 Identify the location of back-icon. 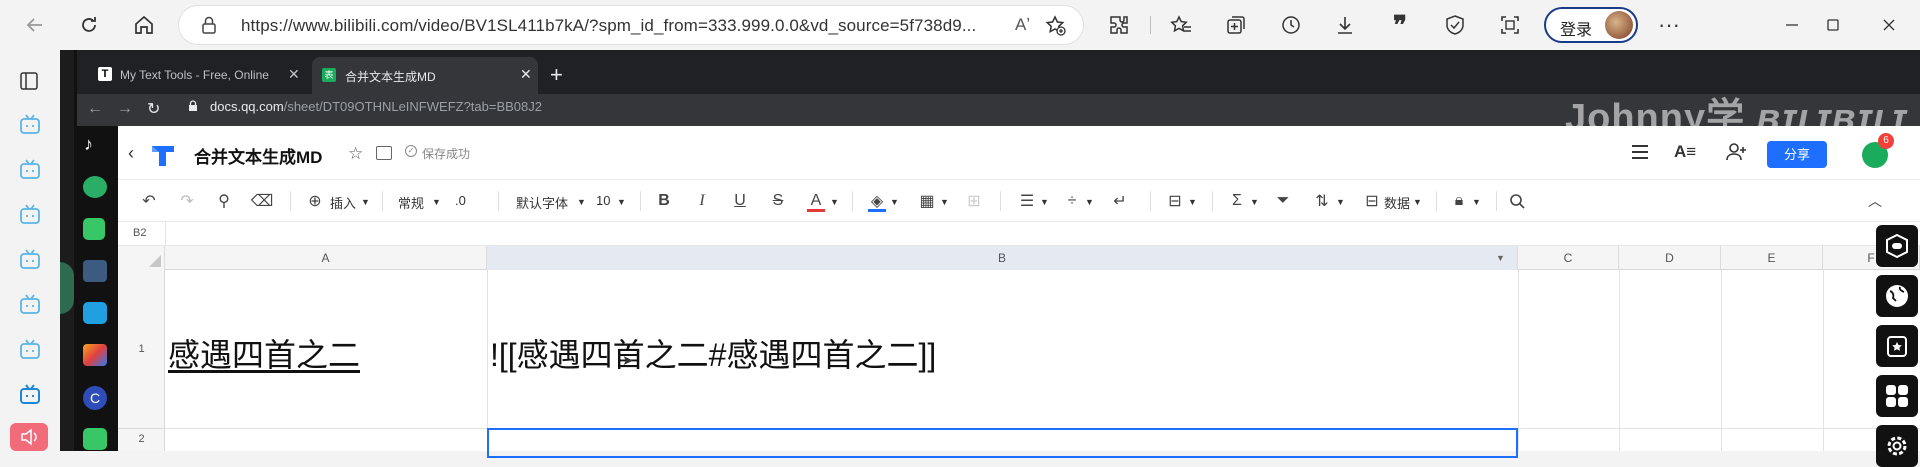
(35, 25).